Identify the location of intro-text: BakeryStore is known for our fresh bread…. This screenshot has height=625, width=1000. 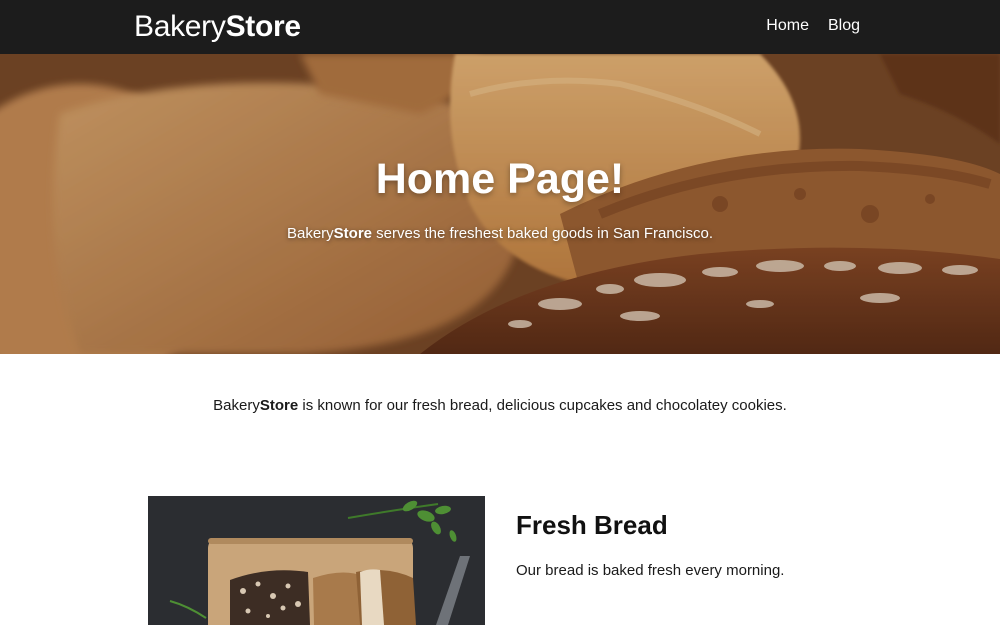
(500, 406).